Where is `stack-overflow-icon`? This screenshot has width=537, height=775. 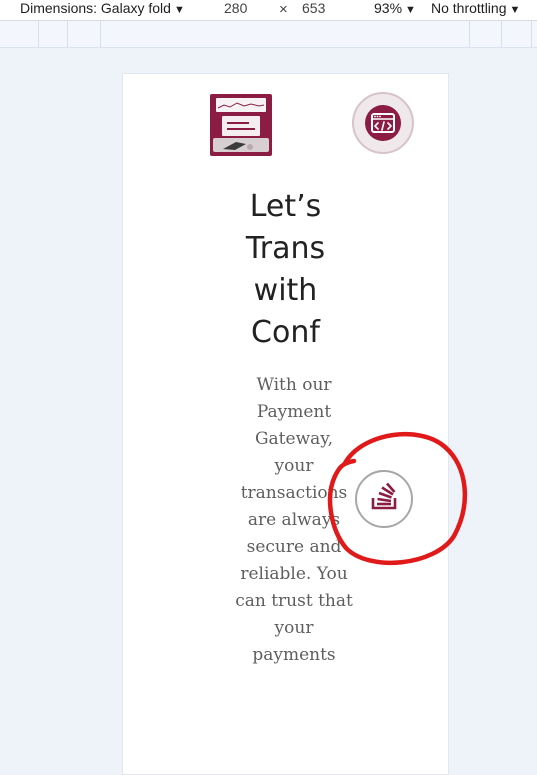 stack-overflow-icon is located at coordinates (384, 496).